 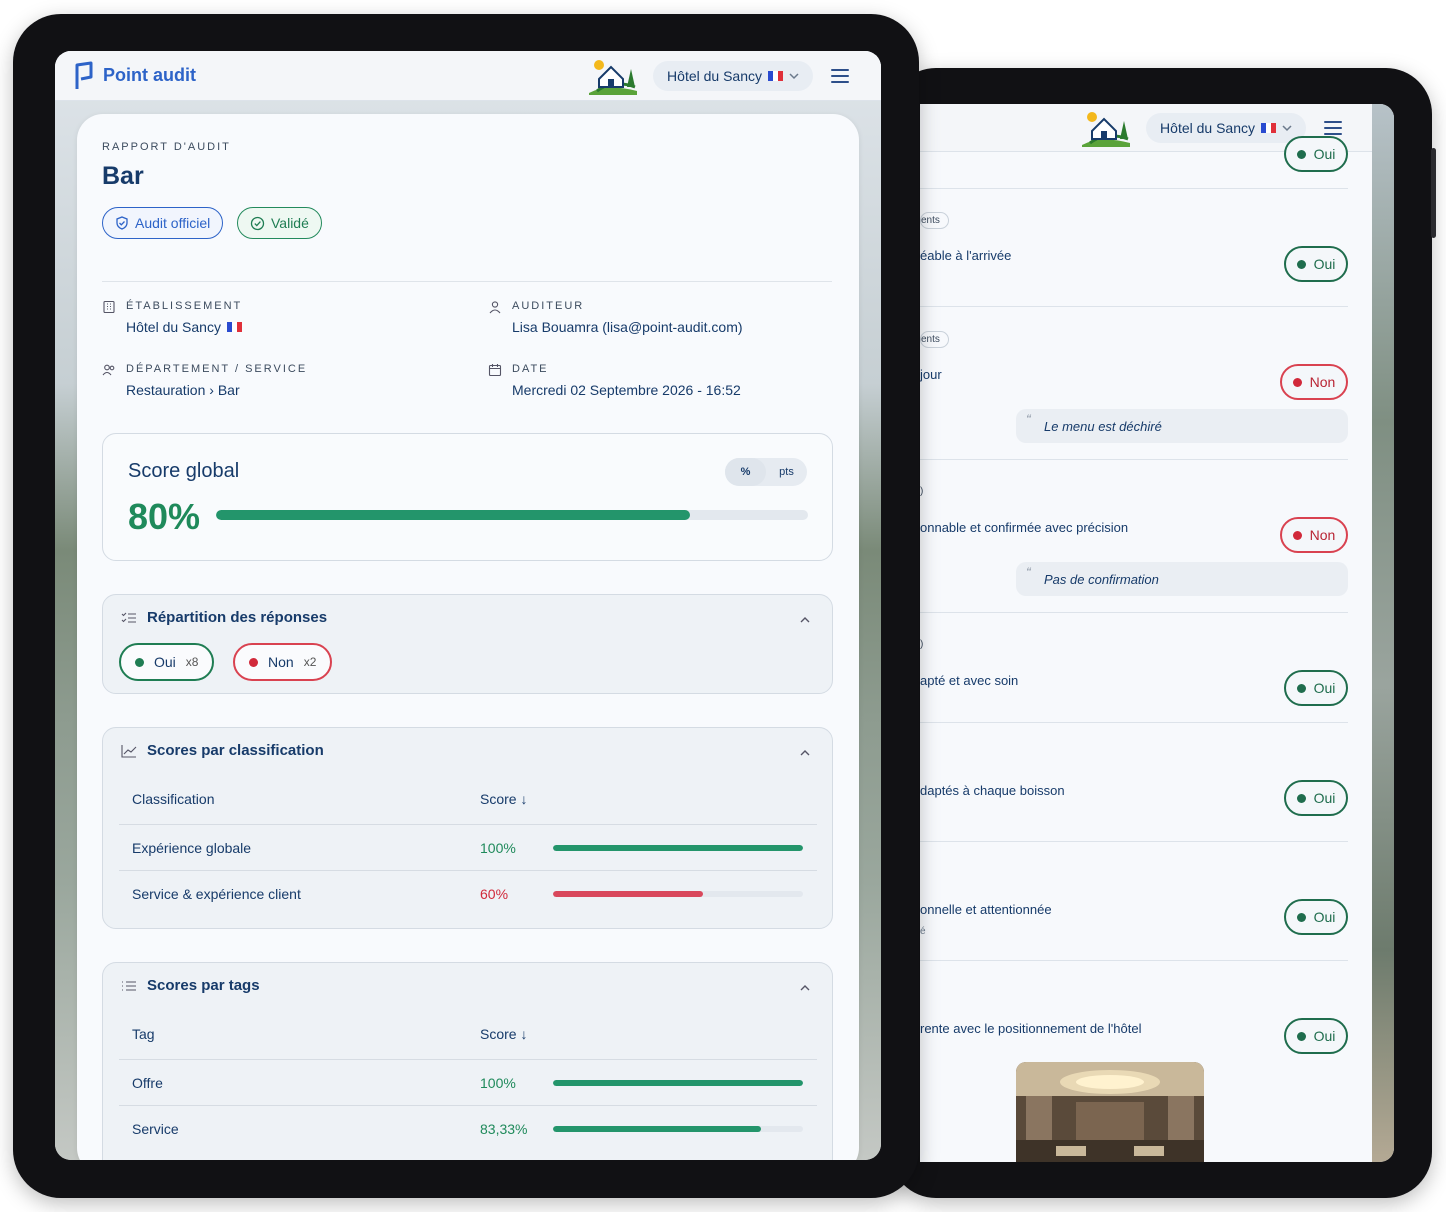 I want to click on tags-header: Scores par tags, so click(x=190, y=985).